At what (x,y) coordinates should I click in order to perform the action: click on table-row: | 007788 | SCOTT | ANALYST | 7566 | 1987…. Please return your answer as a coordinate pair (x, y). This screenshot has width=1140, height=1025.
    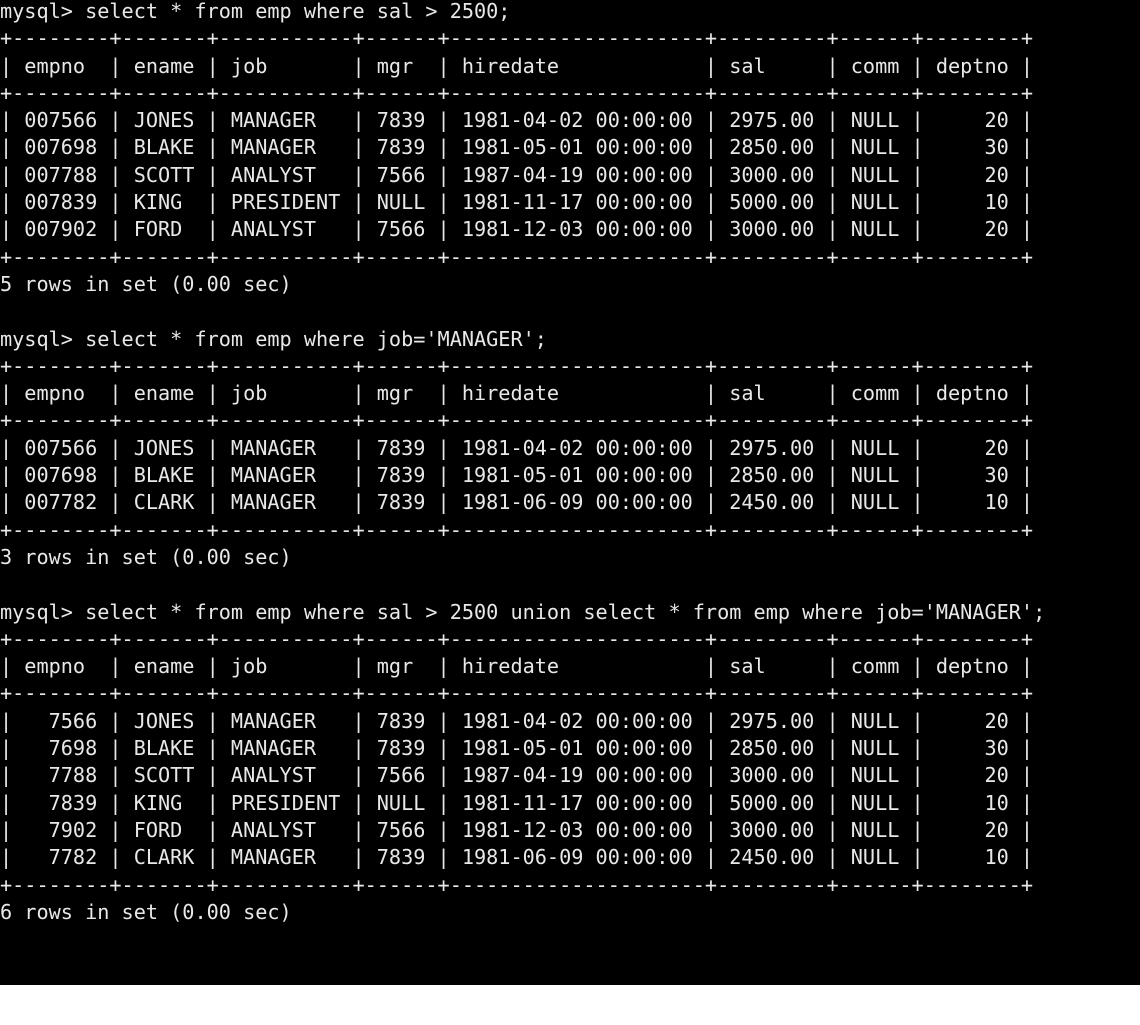
    Looking at the image, I should click on (517, 174).